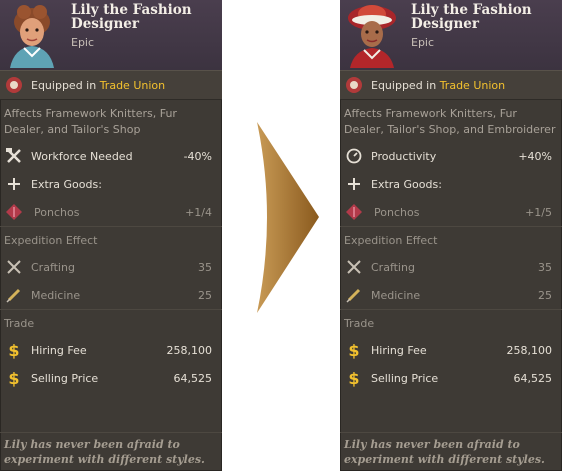  Describe the element at coordinates (451, 156) in the screenshot. I see `stat-row: Productivity +40%` at that location.